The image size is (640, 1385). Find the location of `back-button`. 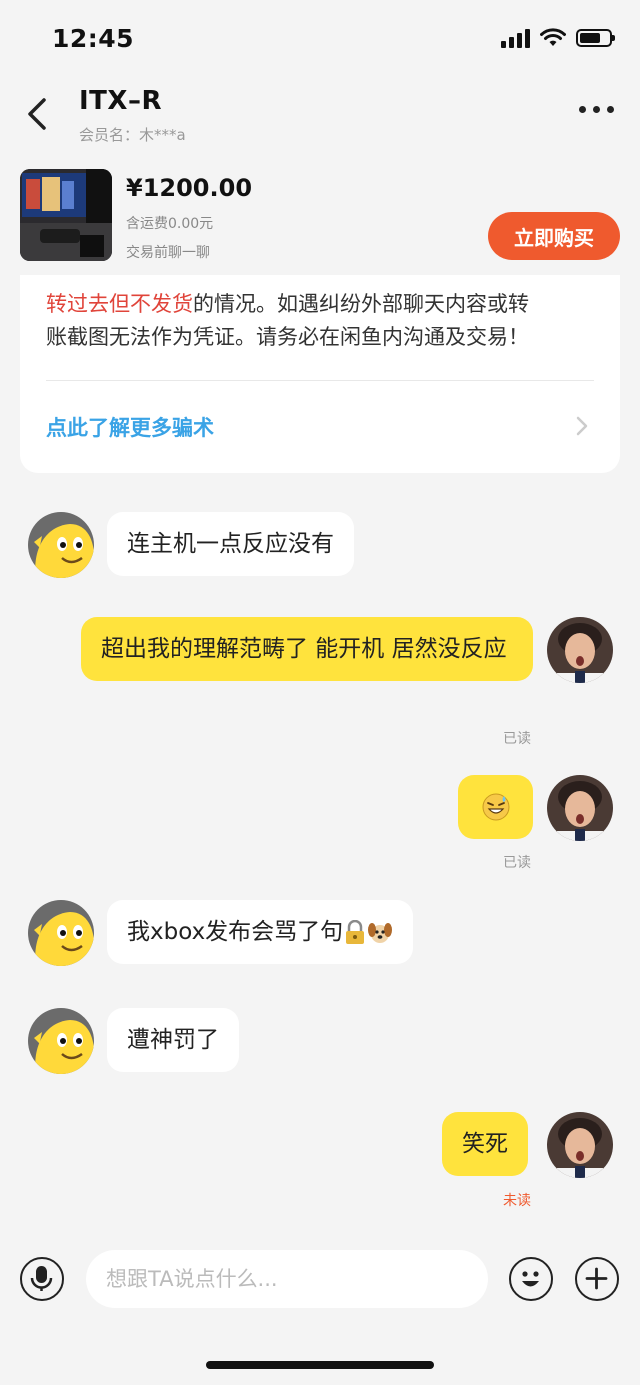

back-button is located at coordinates (40, 114).